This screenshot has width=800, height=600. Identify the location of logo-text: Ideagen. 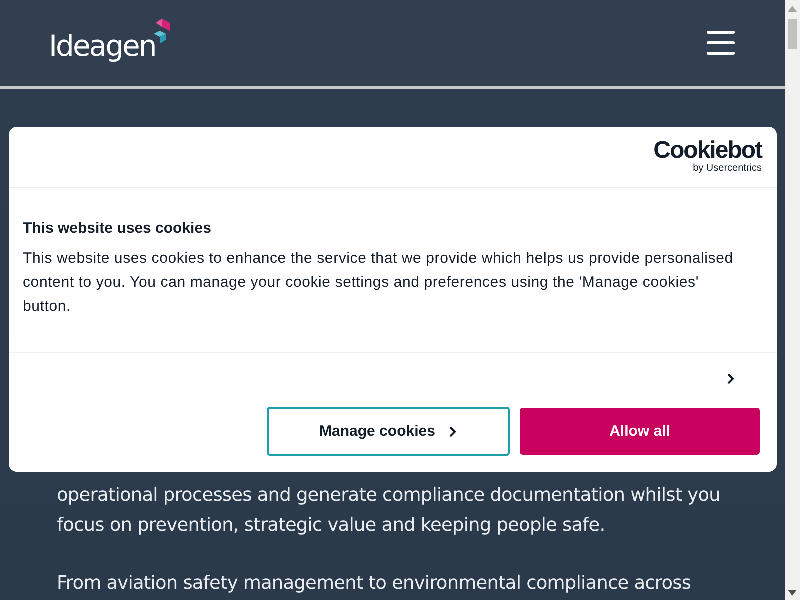
(102, 46).